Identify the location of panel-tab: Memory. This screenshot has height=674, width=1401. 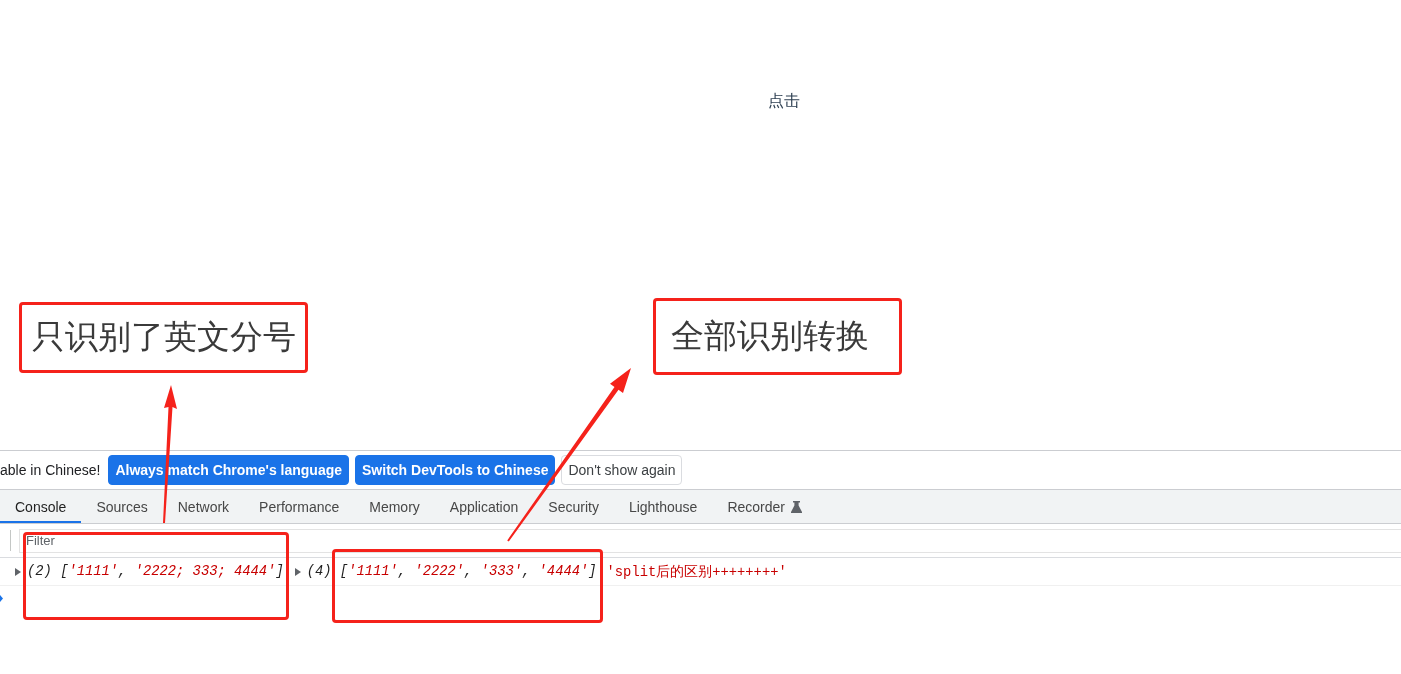
(394, 506).